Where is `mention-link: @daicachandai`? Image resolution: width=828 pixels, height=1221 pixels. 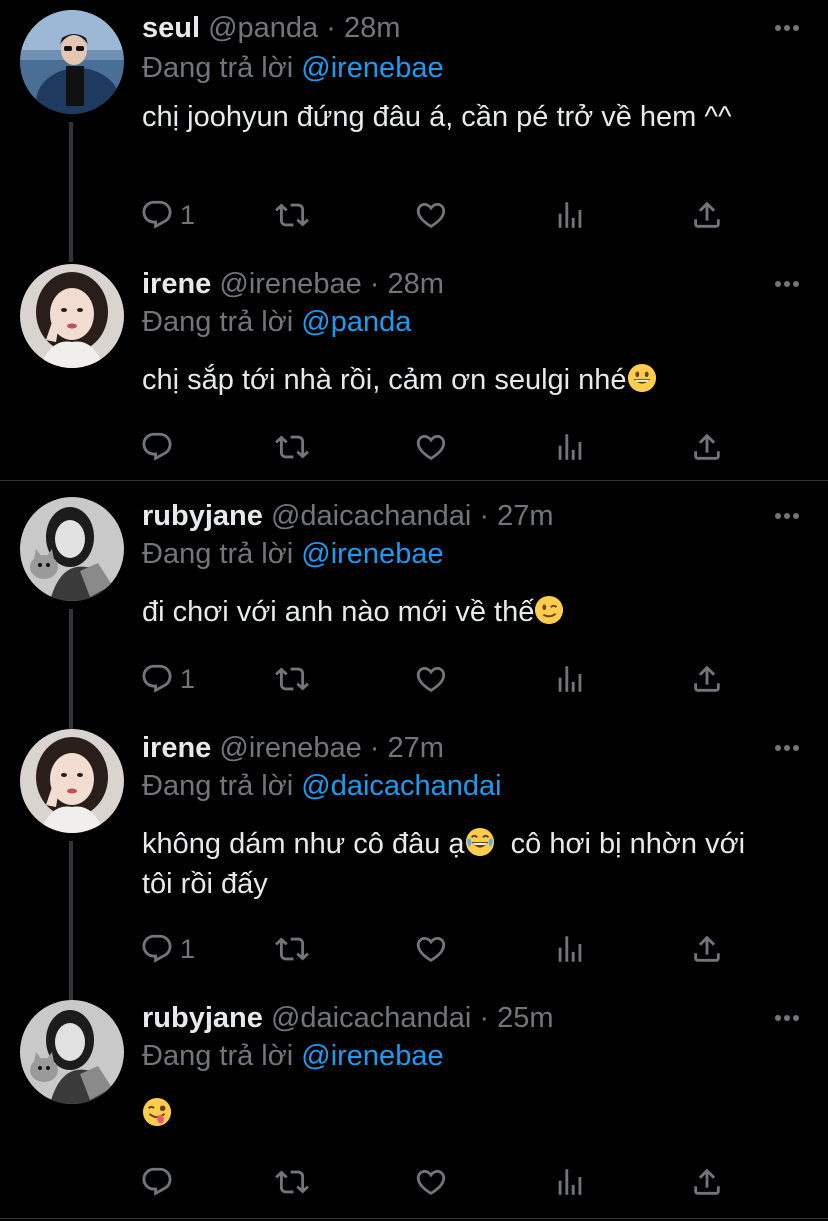
mention-link: @daicachandai is located at coordinates (401, 786).